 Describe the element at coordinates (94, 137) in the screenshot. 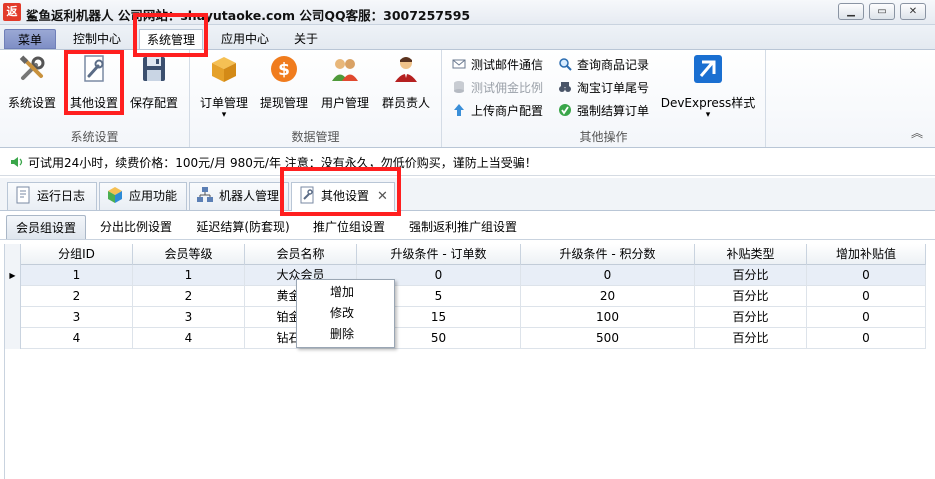

I see `group-label: 系统设置` at that location.